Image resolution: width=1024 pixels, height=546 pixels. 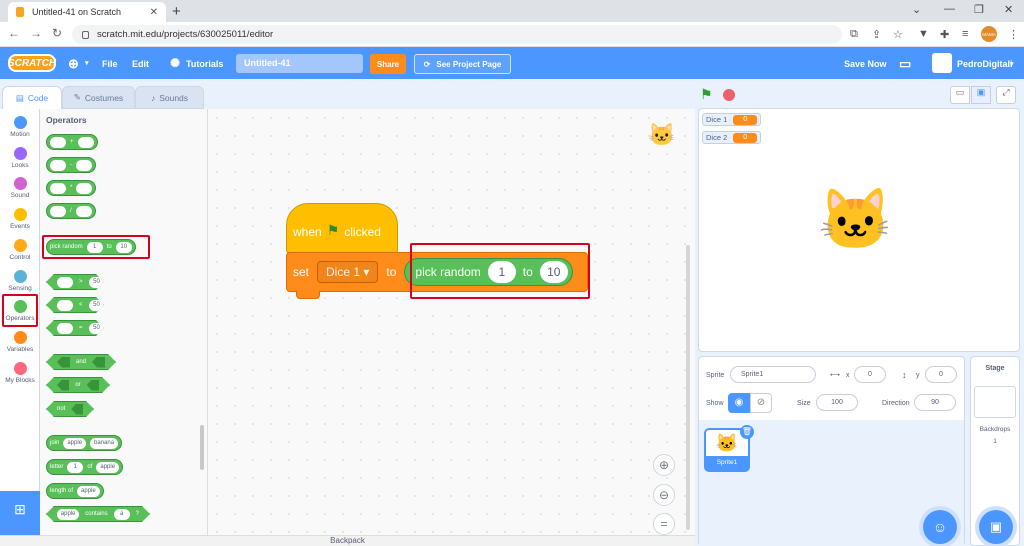 I want to click on share-page-icon: ⇪, so click(x=876, y=34).